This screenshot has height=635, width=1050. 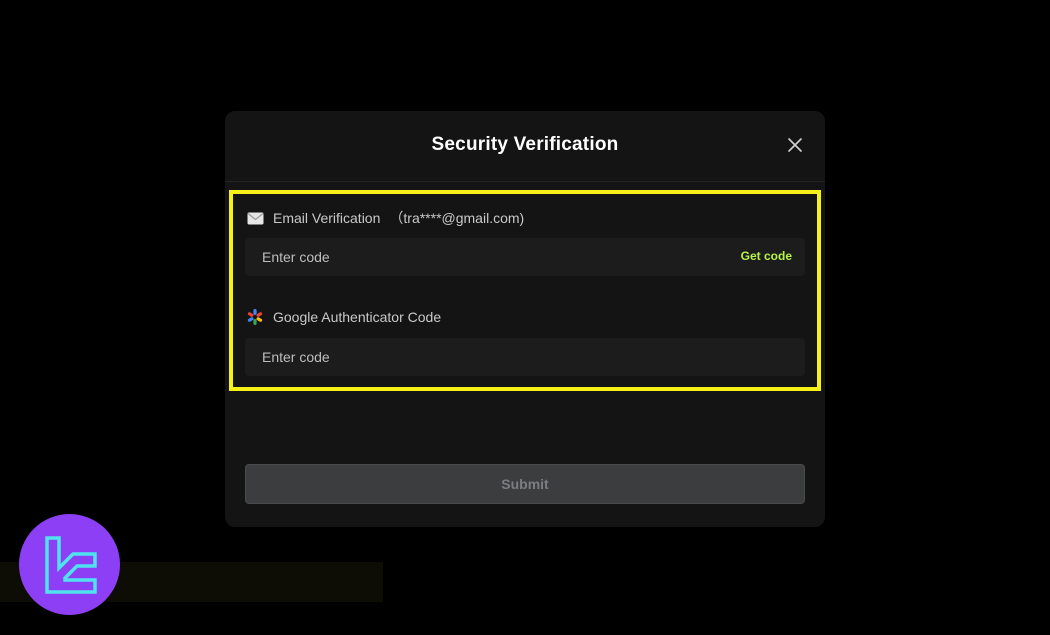 I want to click on close-button, so click(x=795, y=145).